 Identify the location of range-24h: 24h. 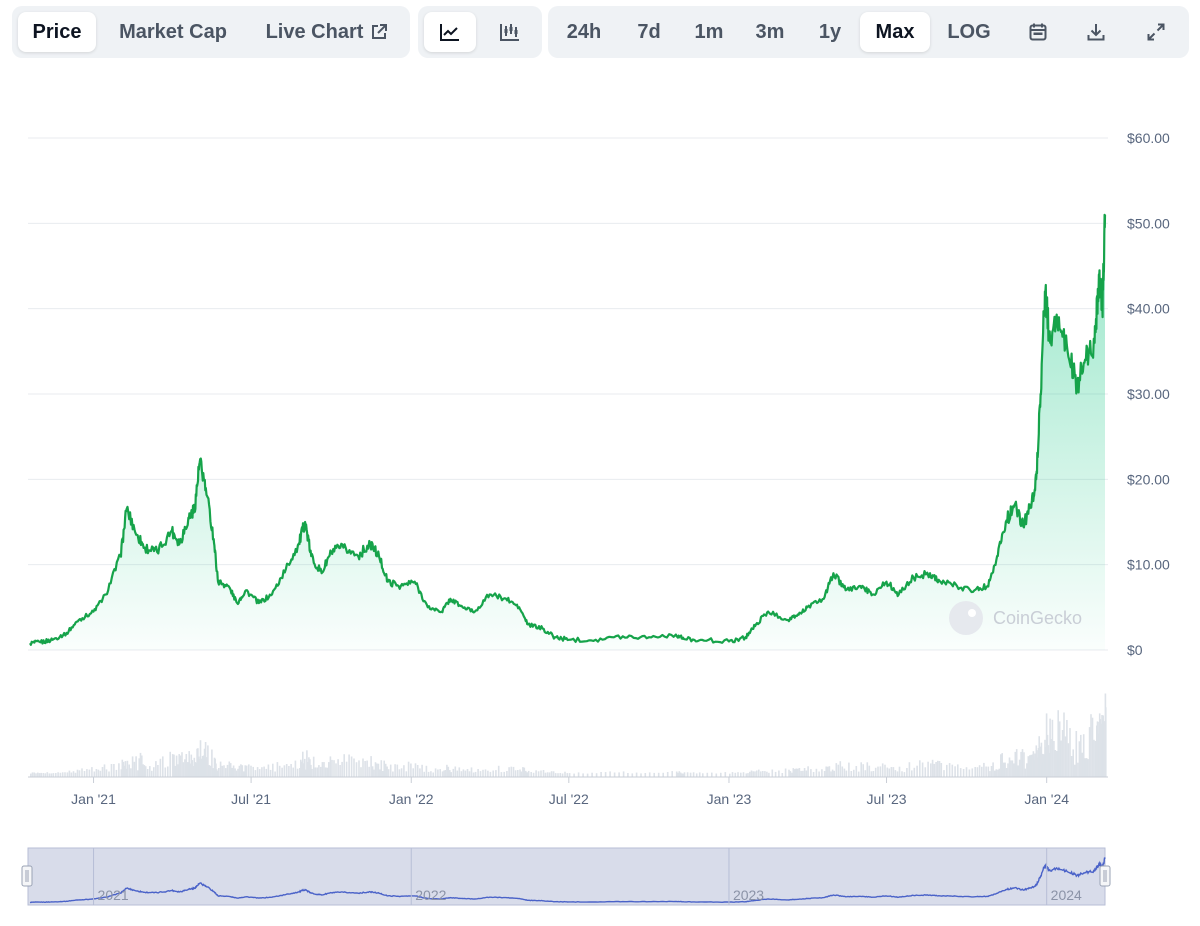
(584, 32).